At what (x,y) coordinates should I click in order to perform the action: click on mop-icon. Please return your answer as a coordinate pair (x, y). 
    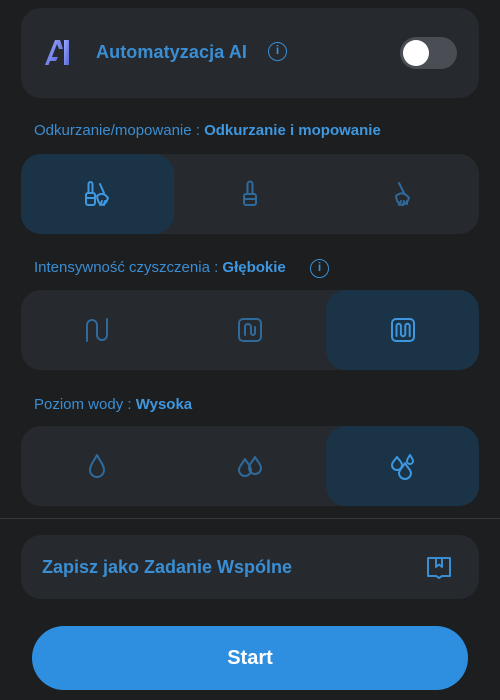
    Looking at the image, I should click on (402, 194).